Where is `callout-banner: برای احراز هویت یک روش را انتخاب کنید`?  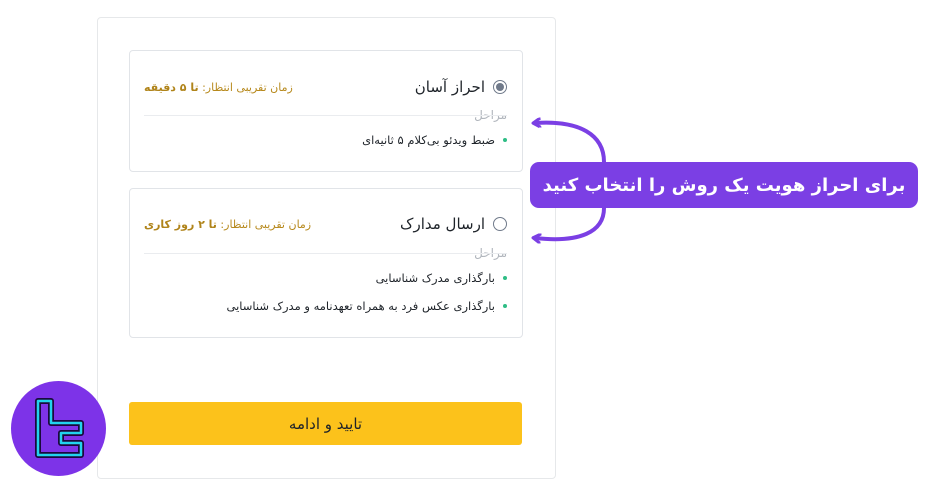 callout-banner: برای احراز هویت یک روش را انتخاب کنید is located at coordinates (724, 185).